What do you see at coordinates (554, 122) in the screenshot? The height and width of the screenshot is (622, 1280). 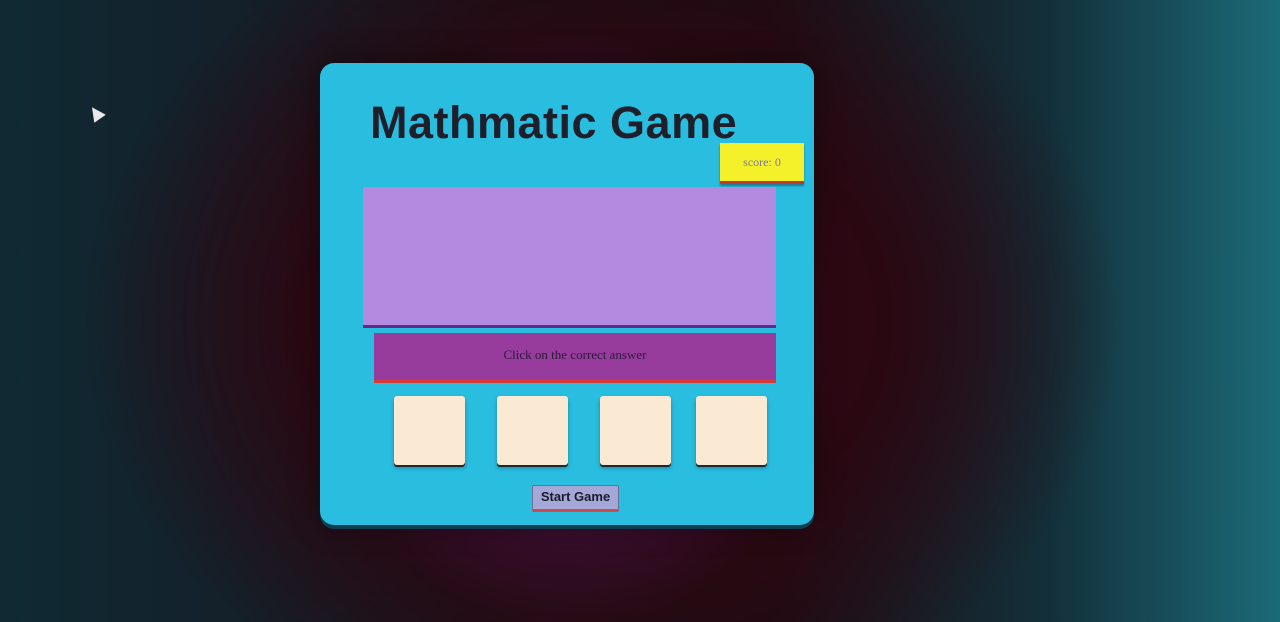 I see `game-title: Mathmatic Game` at bounding box center [554, 122].